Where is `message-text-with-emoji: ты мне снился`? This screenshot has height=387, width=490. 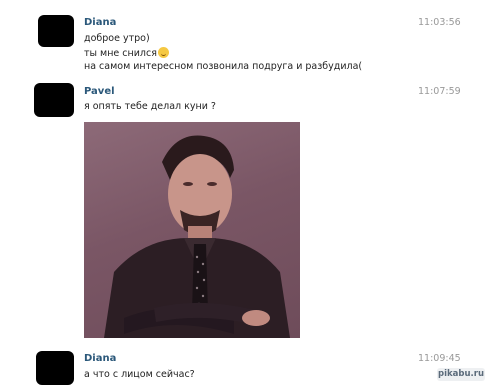 message-text-with-emoji: ты мне снился is located at coordinates (126, 53).